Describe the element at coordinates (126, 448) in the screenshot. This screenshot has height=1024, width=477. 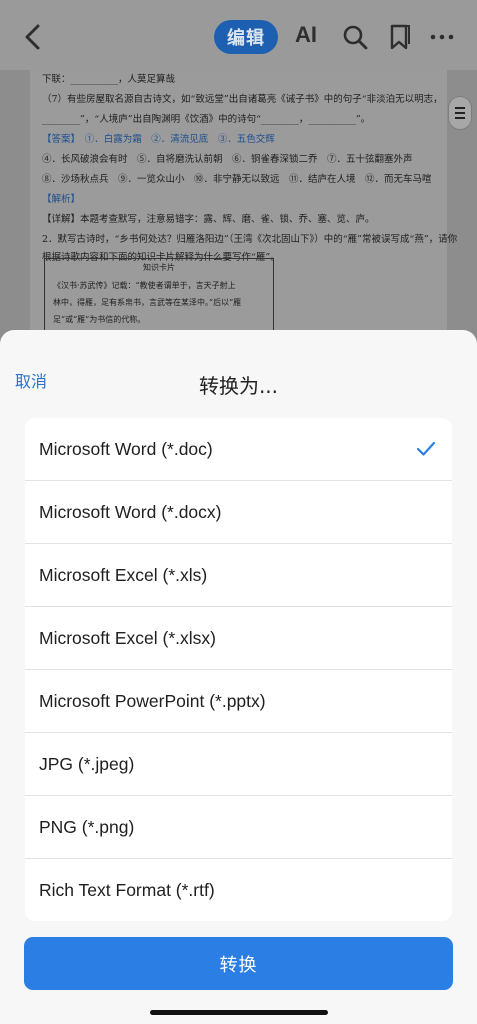
I see `format-option-label: Microsoft Word (*.doc)` at that location.